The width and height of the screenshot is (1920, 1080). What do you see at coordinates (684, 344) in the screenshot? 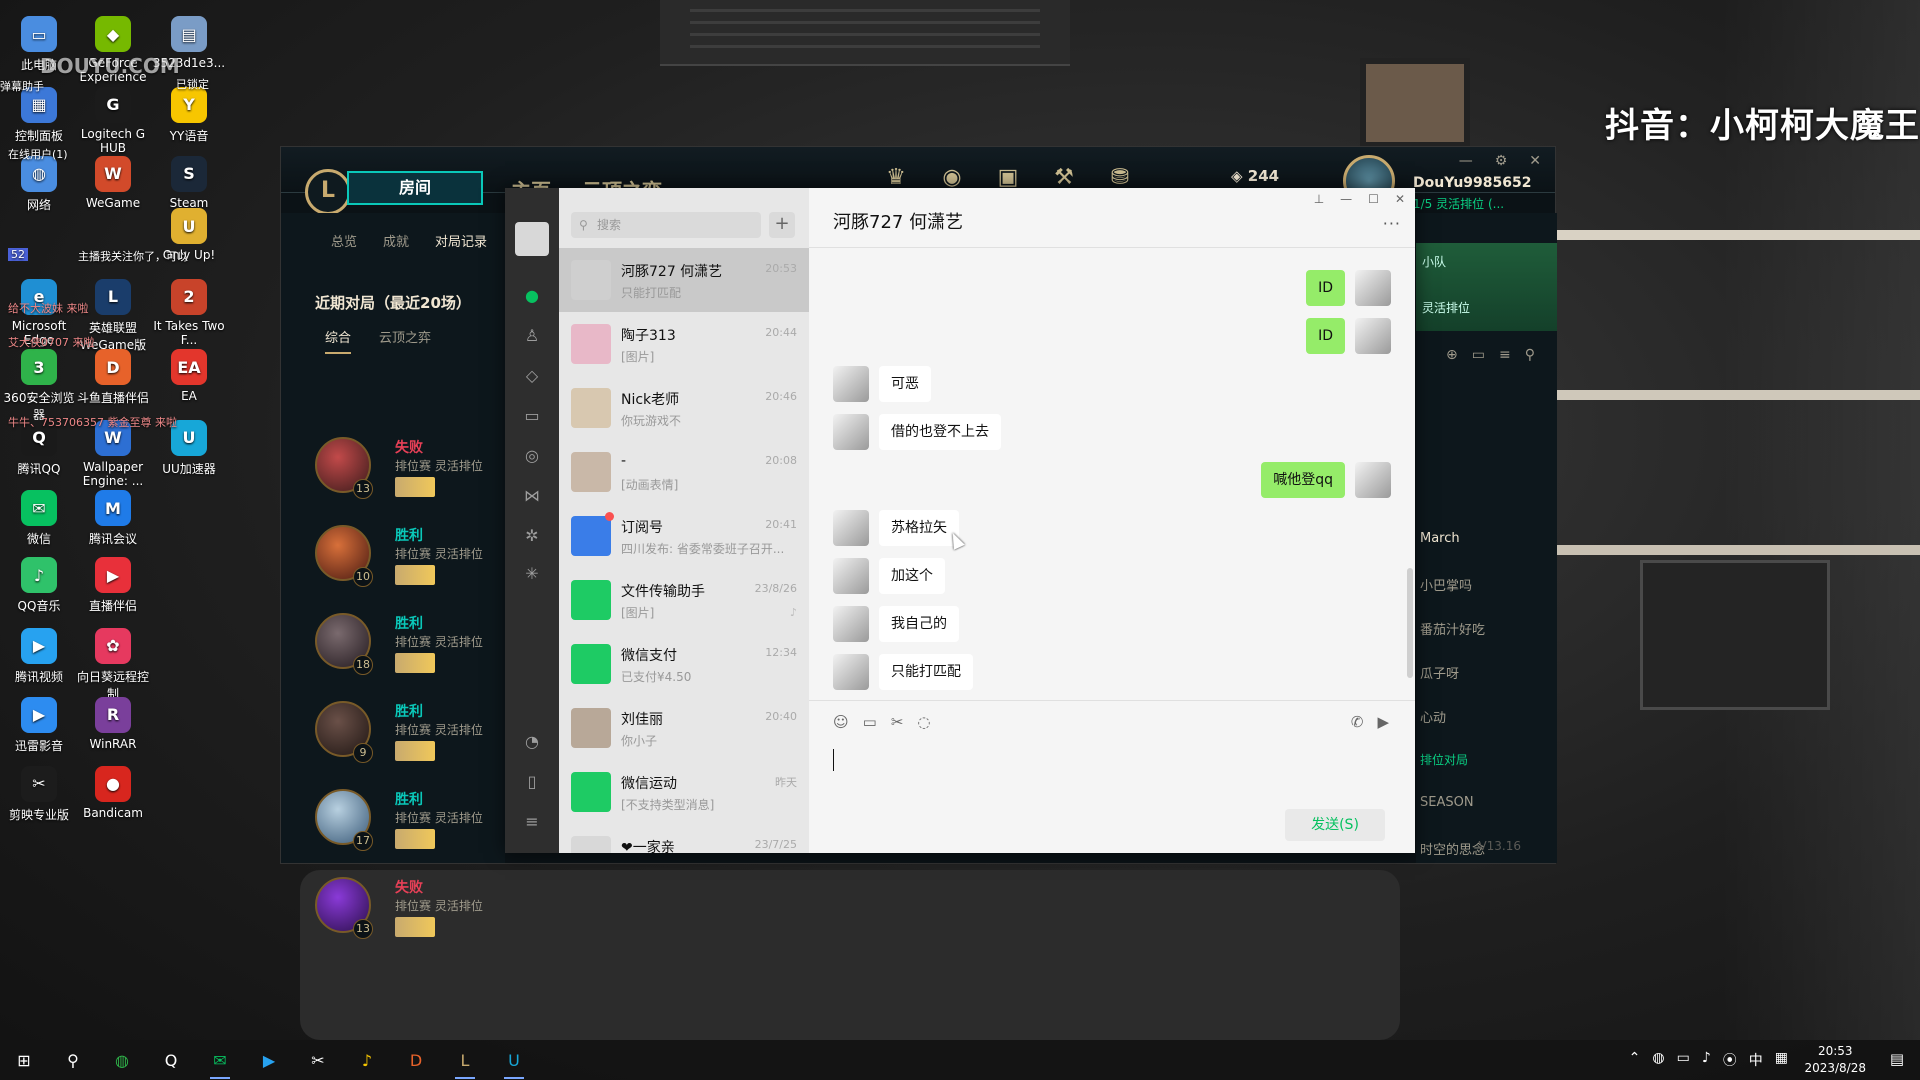
I see `conversation-item: 陶子313 20:44 [图片]` at bounding box center [684, 344].